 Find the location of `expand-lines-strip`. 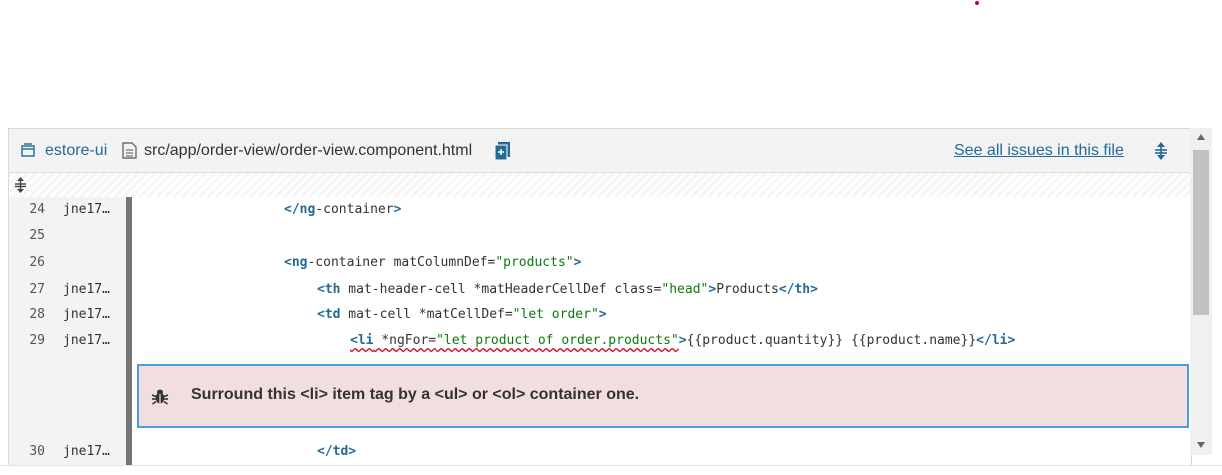

expand-lines-strip is located at coordinates (600, 185).